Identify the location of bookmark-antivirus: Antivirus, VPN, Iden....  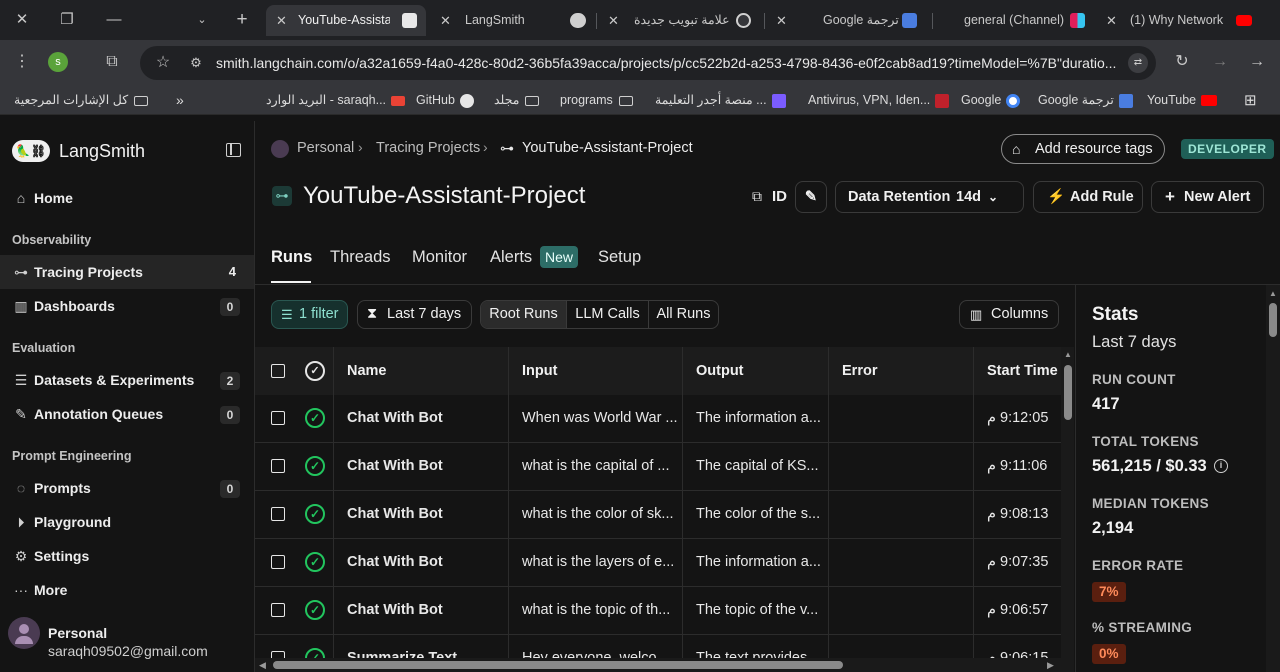
(879, 100).